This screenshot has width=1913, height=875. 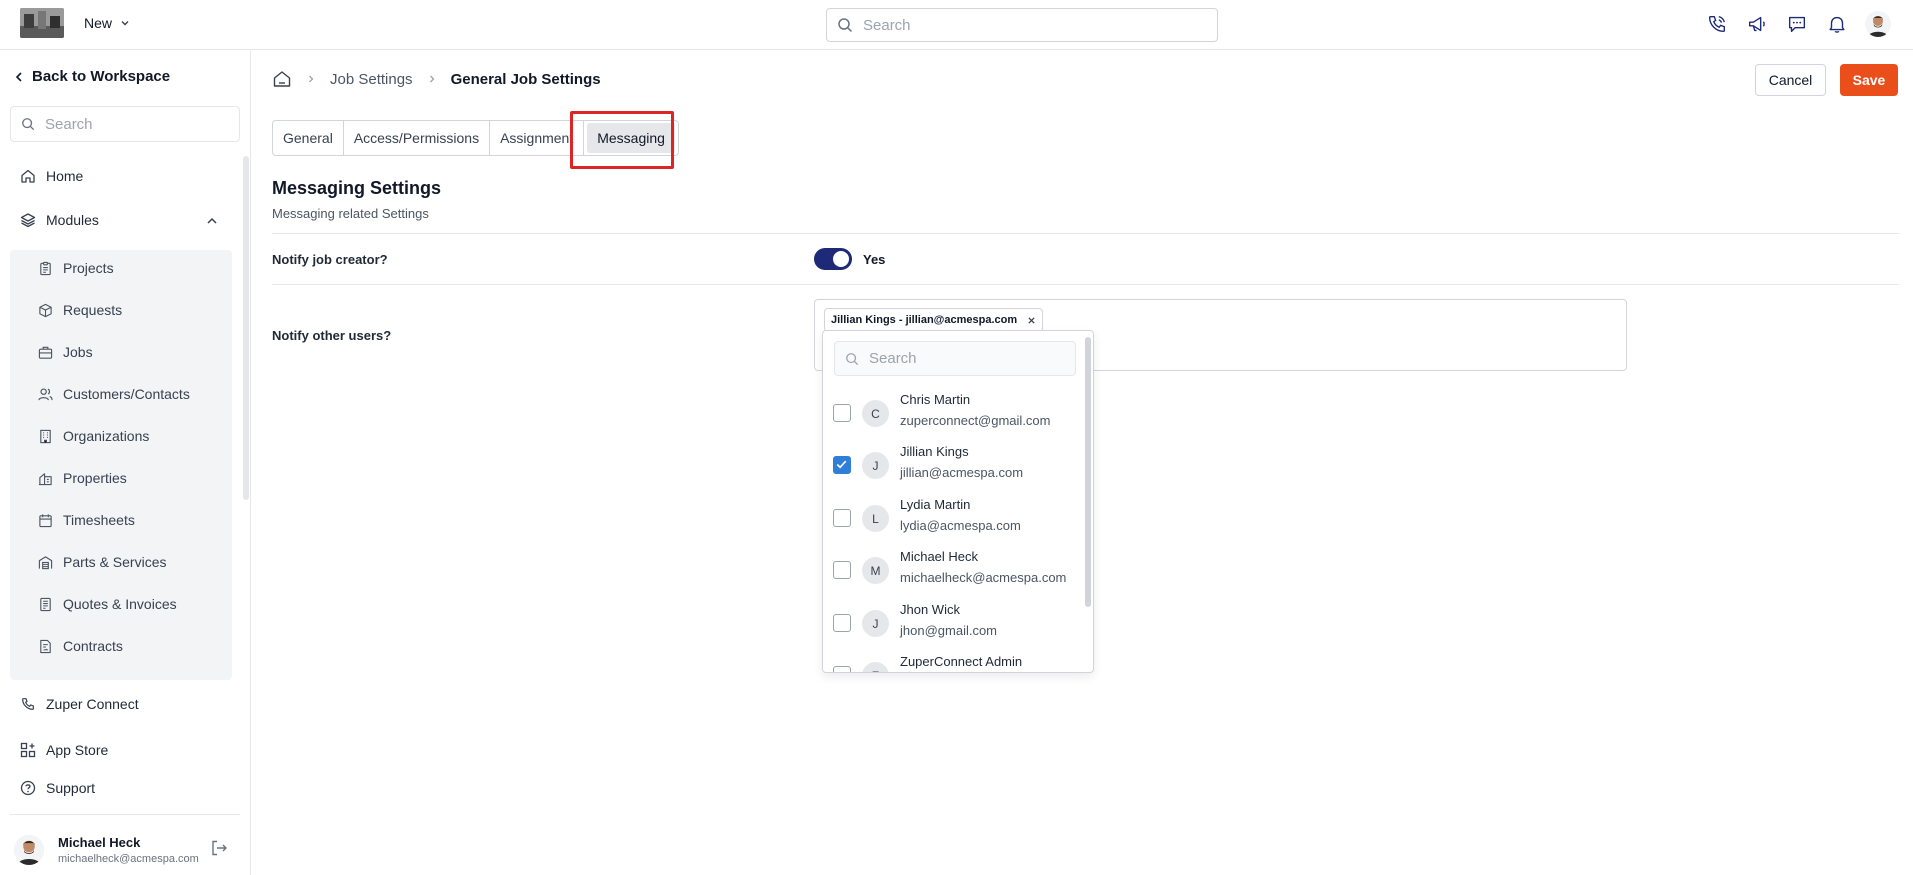 I want to click on user-name: ZuperConnect Admin, so click(x=961, y=661).